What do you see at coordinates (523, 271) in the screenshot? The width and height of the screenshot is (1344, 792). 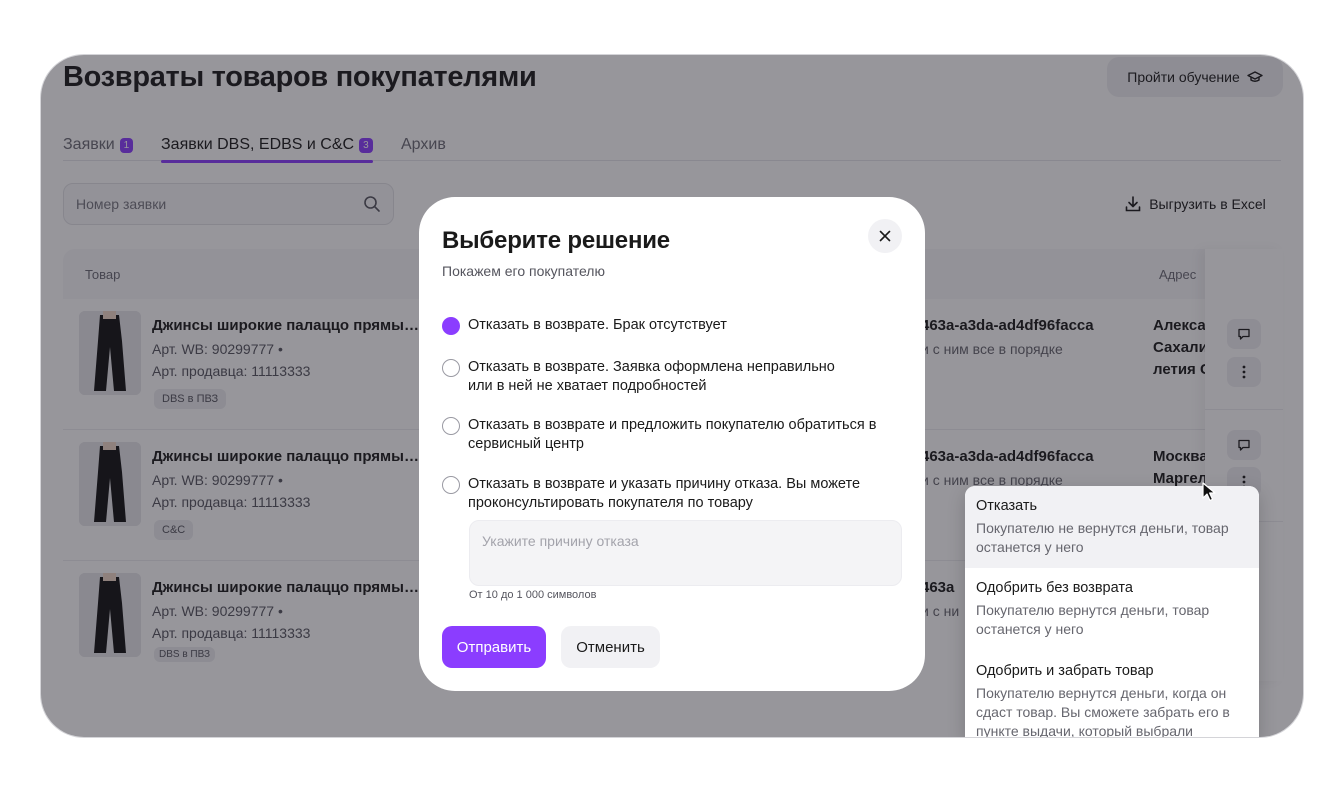 I see `modal-subtitle: Покажем его покупателю` at bounding box center [523, 271].